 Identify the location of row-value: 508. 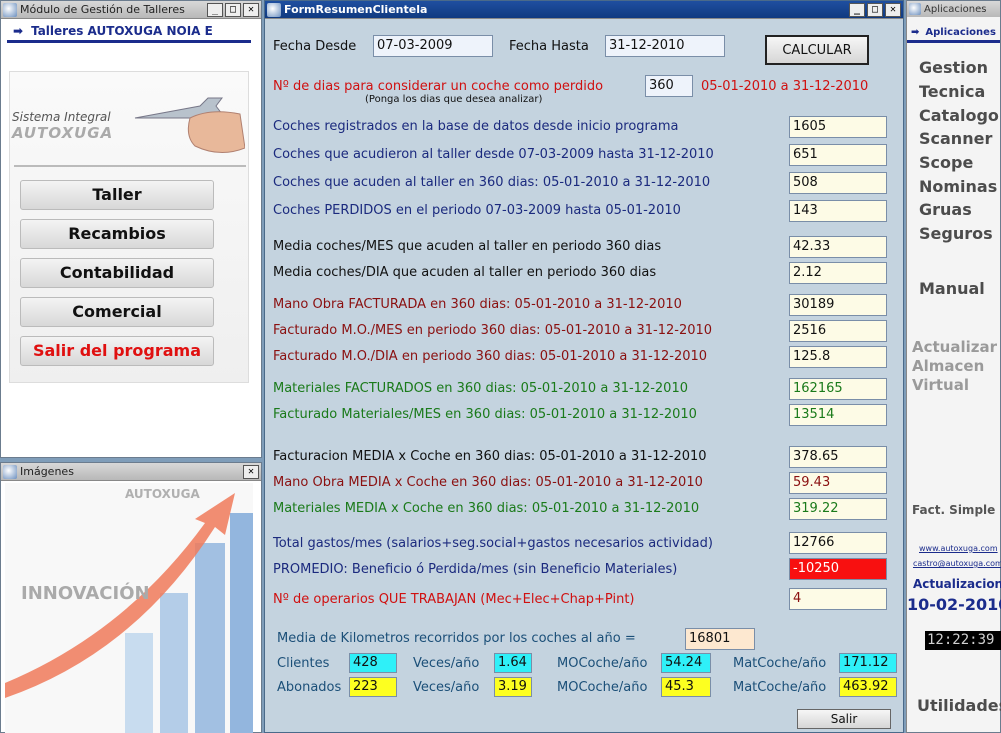
(838, 183).